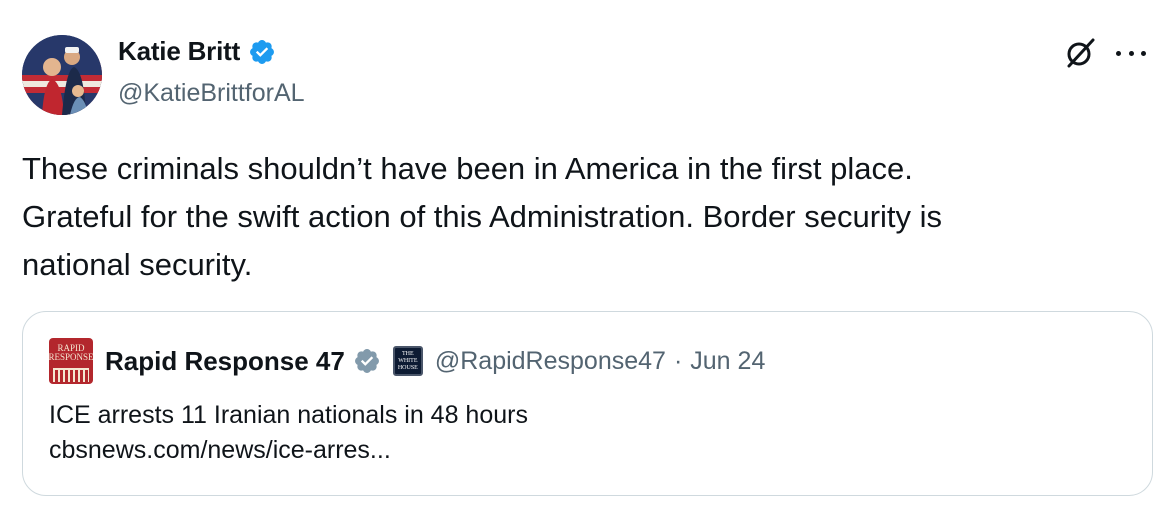 The height and width of the screenshot is (524, 1176). Describe the element at coordinates (727, 361) in the screenshot. I see `quoted-date: Jun 24` at that location.